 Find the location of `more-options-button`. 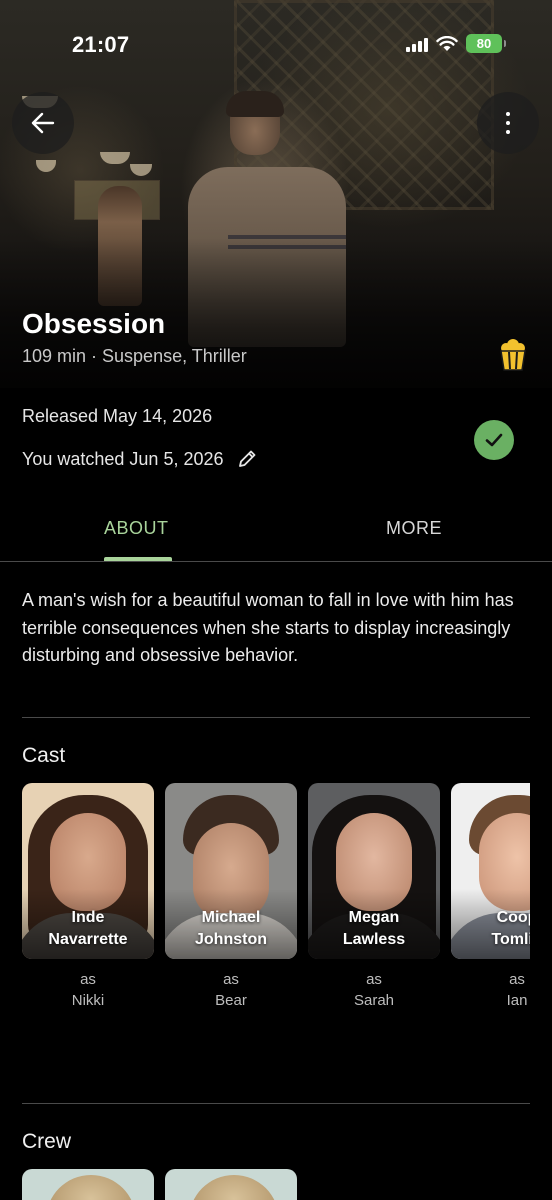

more-options-button is located at coordinates (508, 123).